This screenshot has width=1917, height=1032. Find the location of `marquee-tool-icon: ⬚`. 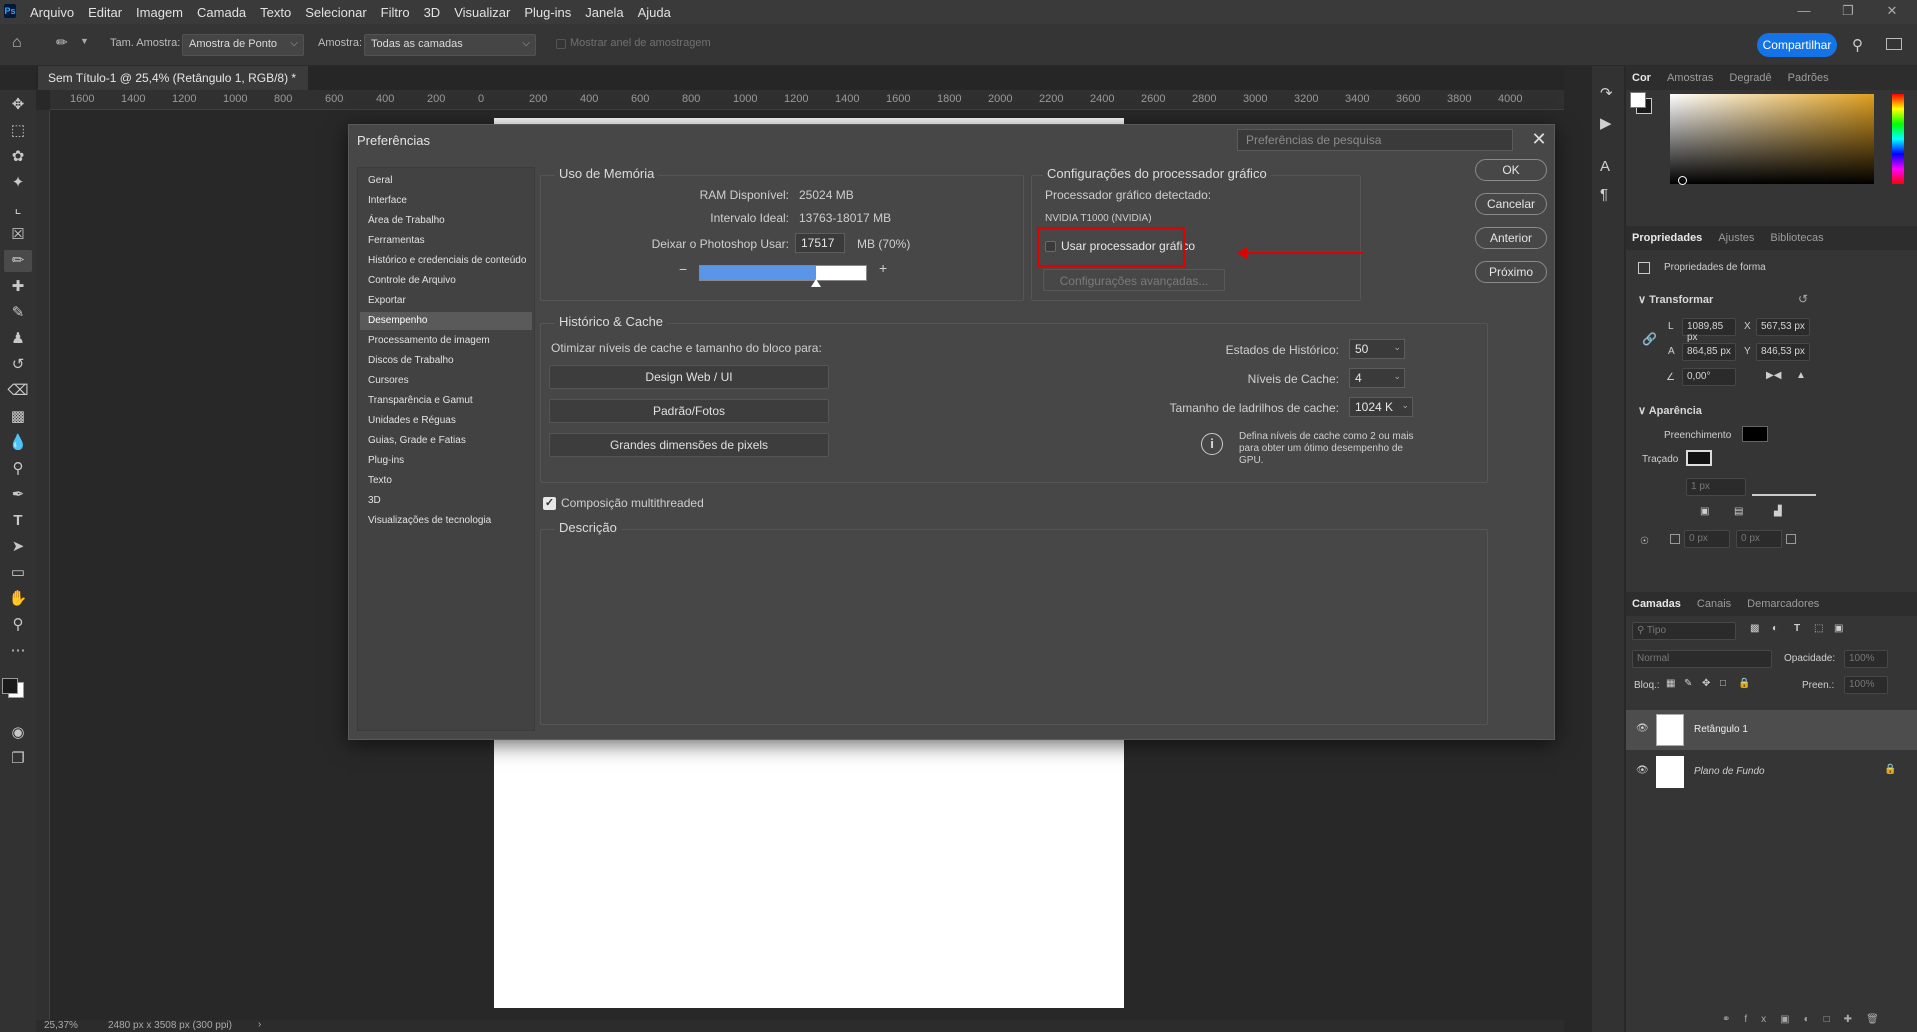

marquee-tool-icon: ⬚ is located at coordinates (18, 131).